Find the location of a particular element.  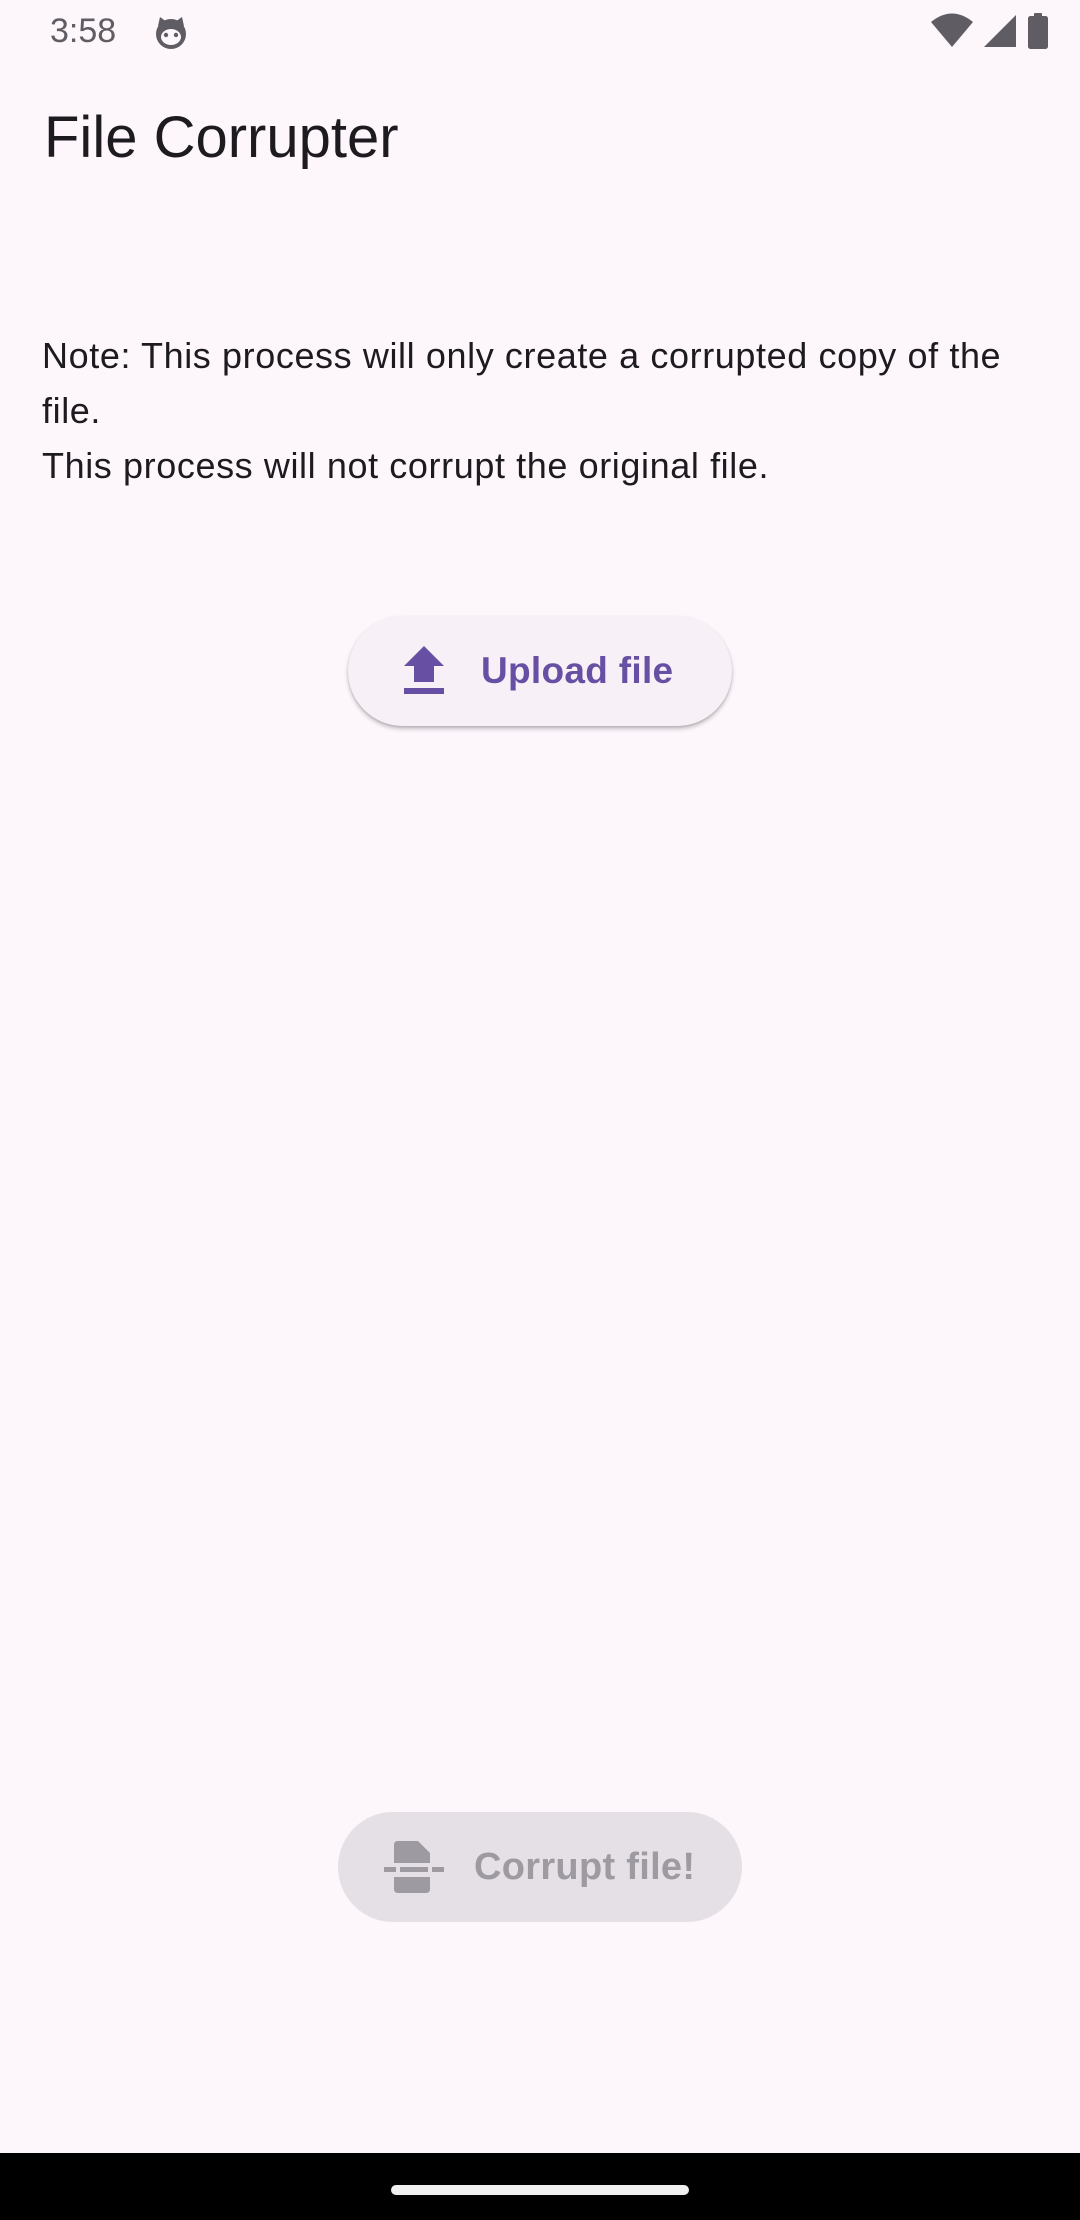

status-indicators is located at coordinates (990, 33).